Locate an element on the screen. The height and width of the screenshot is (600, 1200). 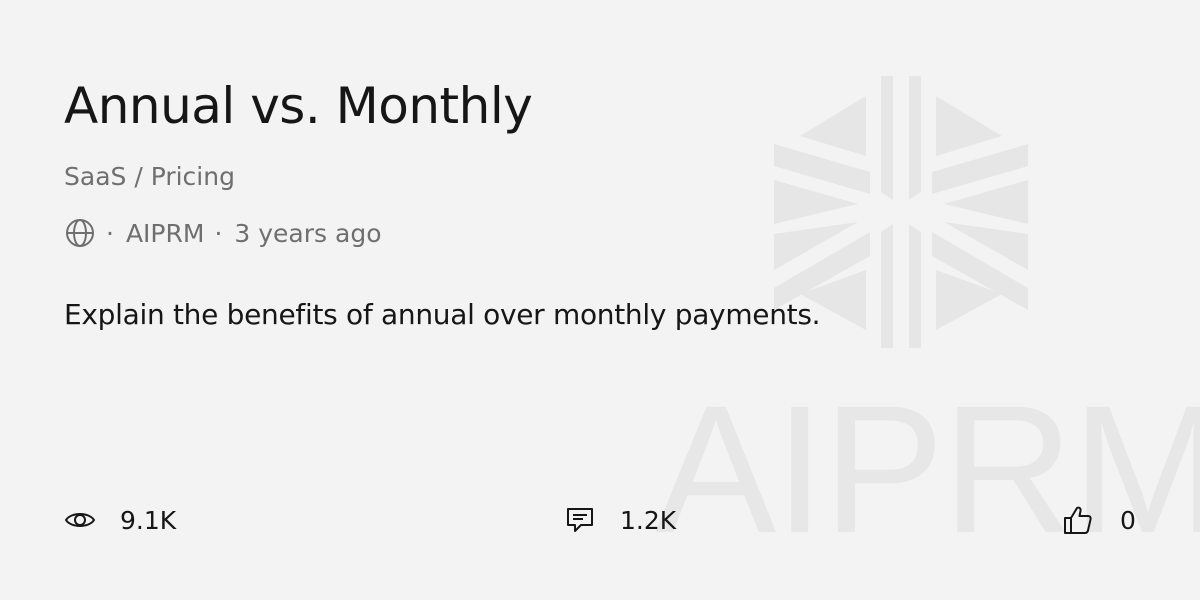
meta-row: · AIPRM · 3 years ago is located at coordinates (223, 233).